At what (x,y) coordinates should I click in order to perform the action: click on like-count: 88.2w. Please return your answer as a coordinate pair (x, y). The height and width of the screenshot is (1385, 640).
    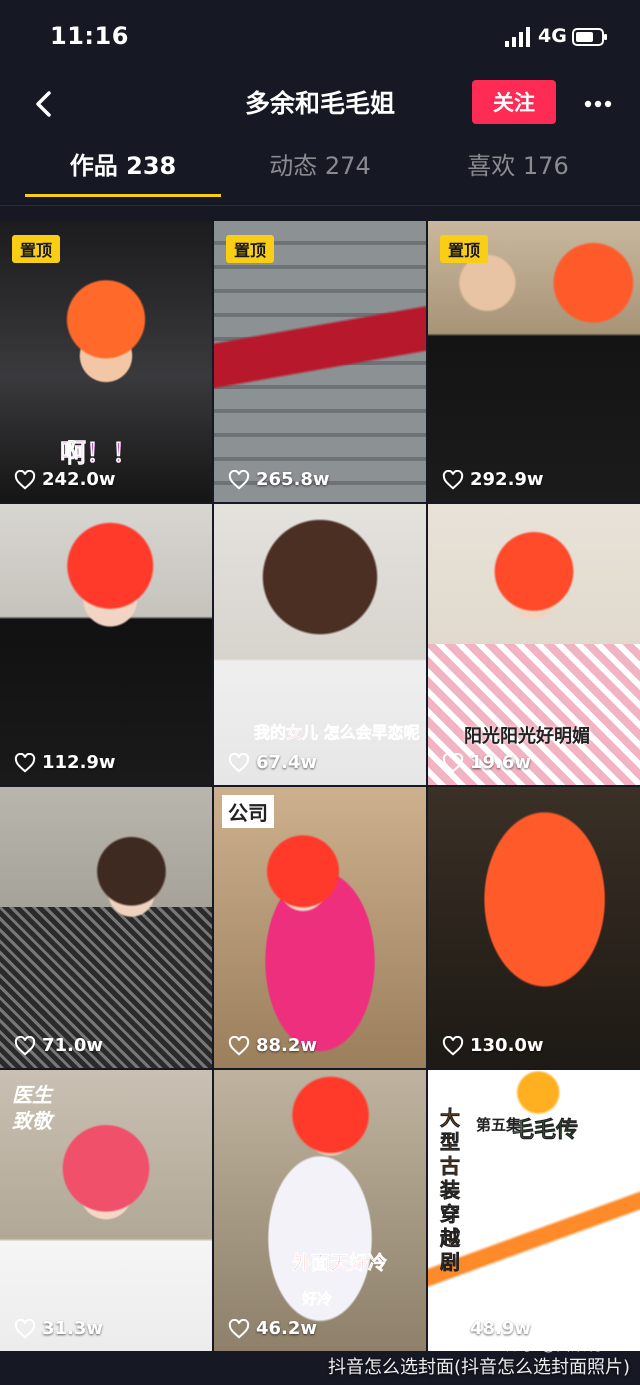
    Looking at the image, I should click on (272, 1045).